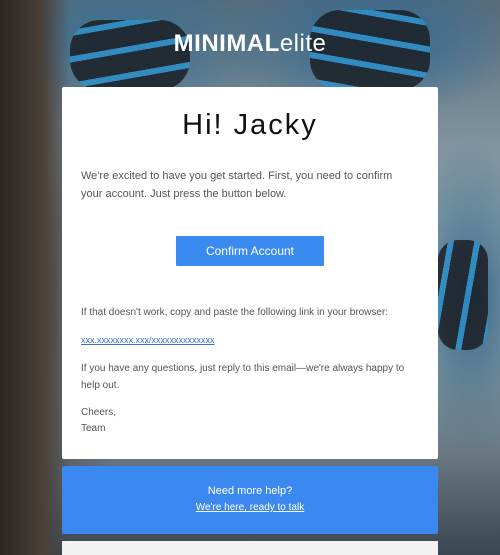  I want to click on confirm-account-button: Confirm Account, so click(250, 251).